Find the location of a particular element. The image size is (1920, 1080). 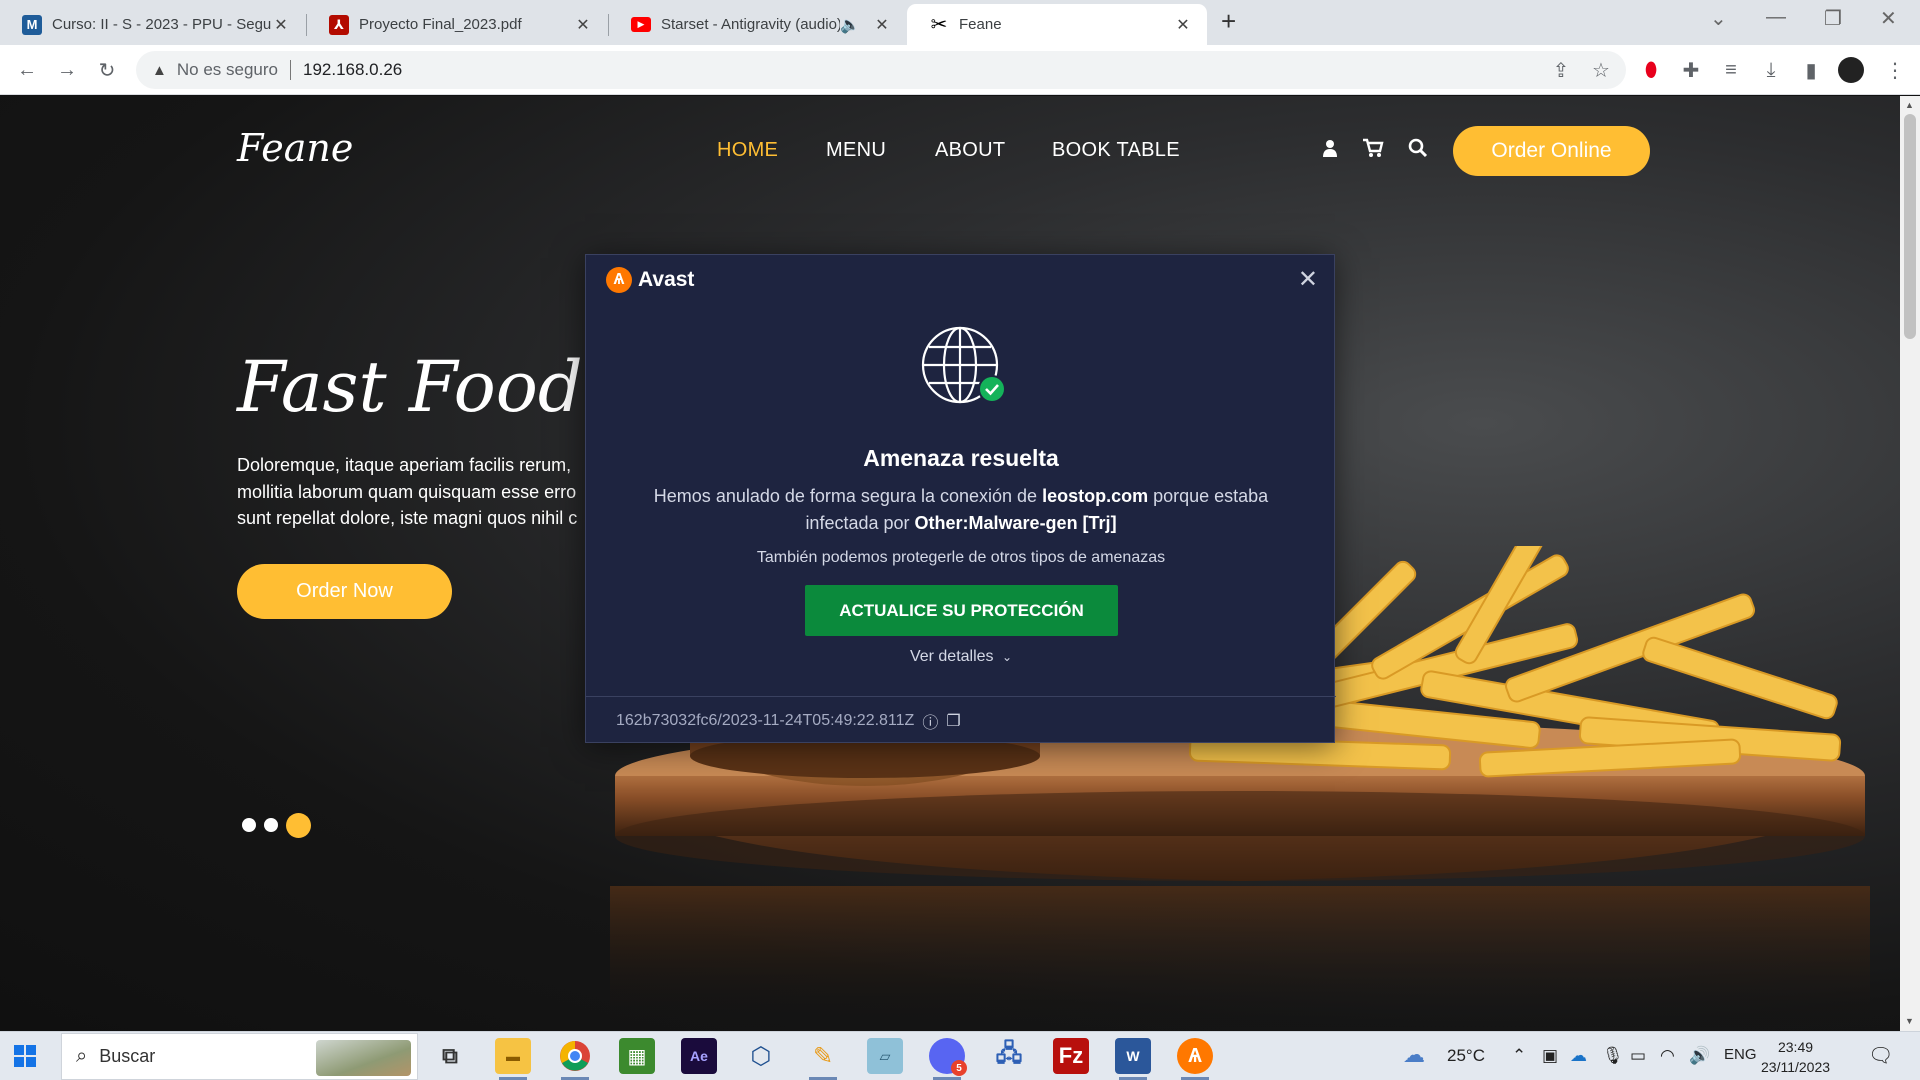

desc-text: porque estaba is located at coordinates (1211, 496).